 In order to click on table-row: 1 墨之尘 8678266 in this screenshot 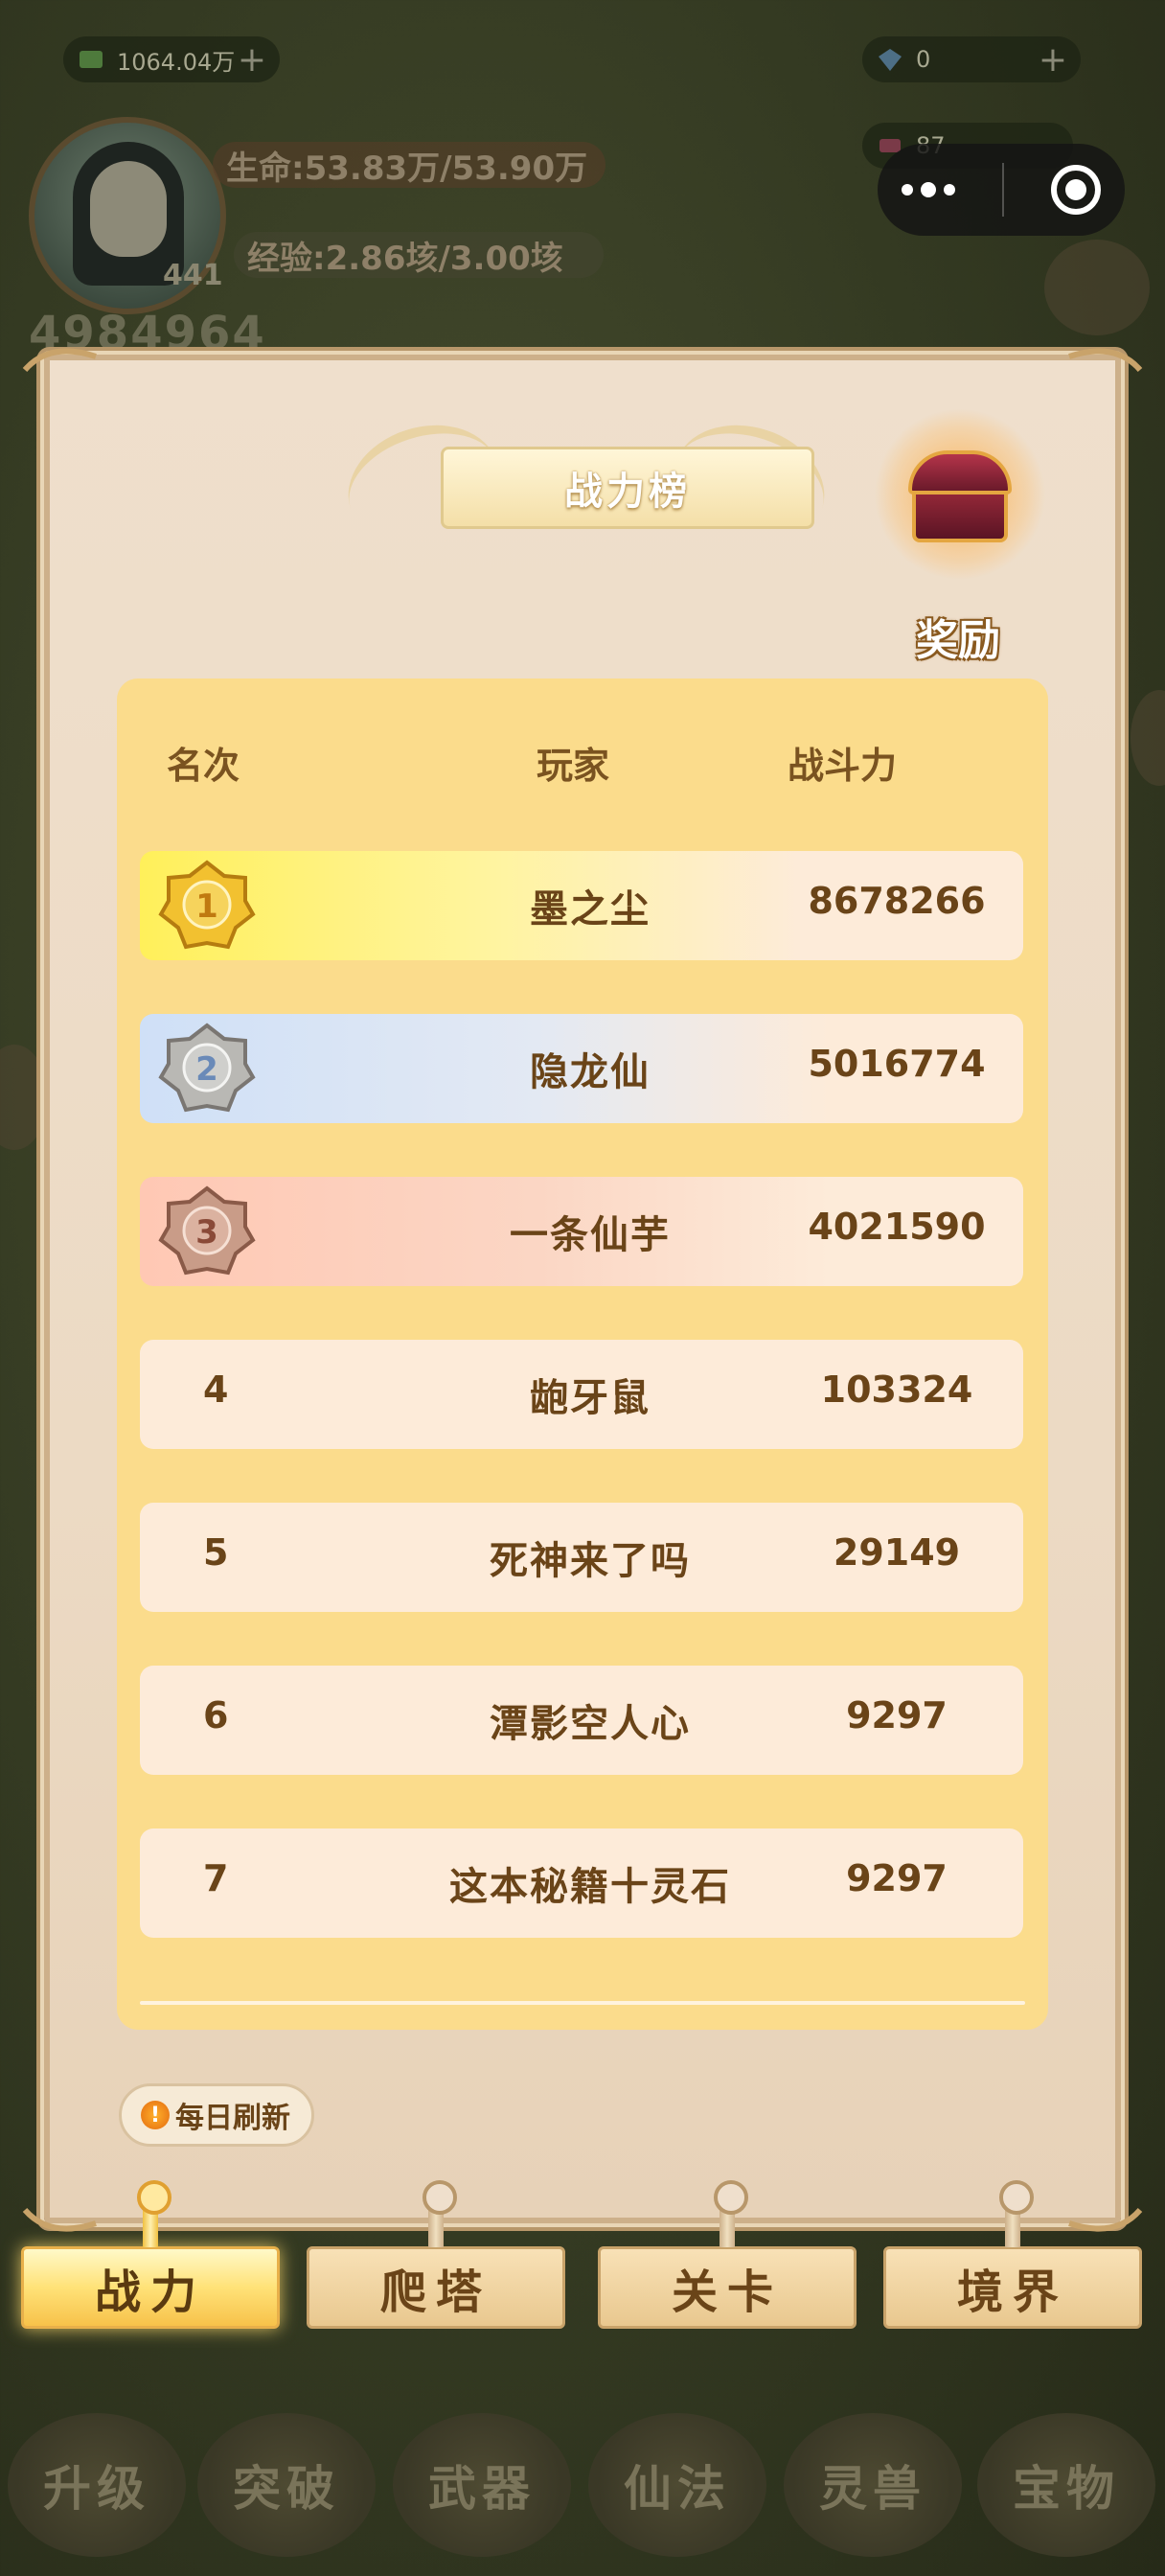, I will do `click(581, 905)`.